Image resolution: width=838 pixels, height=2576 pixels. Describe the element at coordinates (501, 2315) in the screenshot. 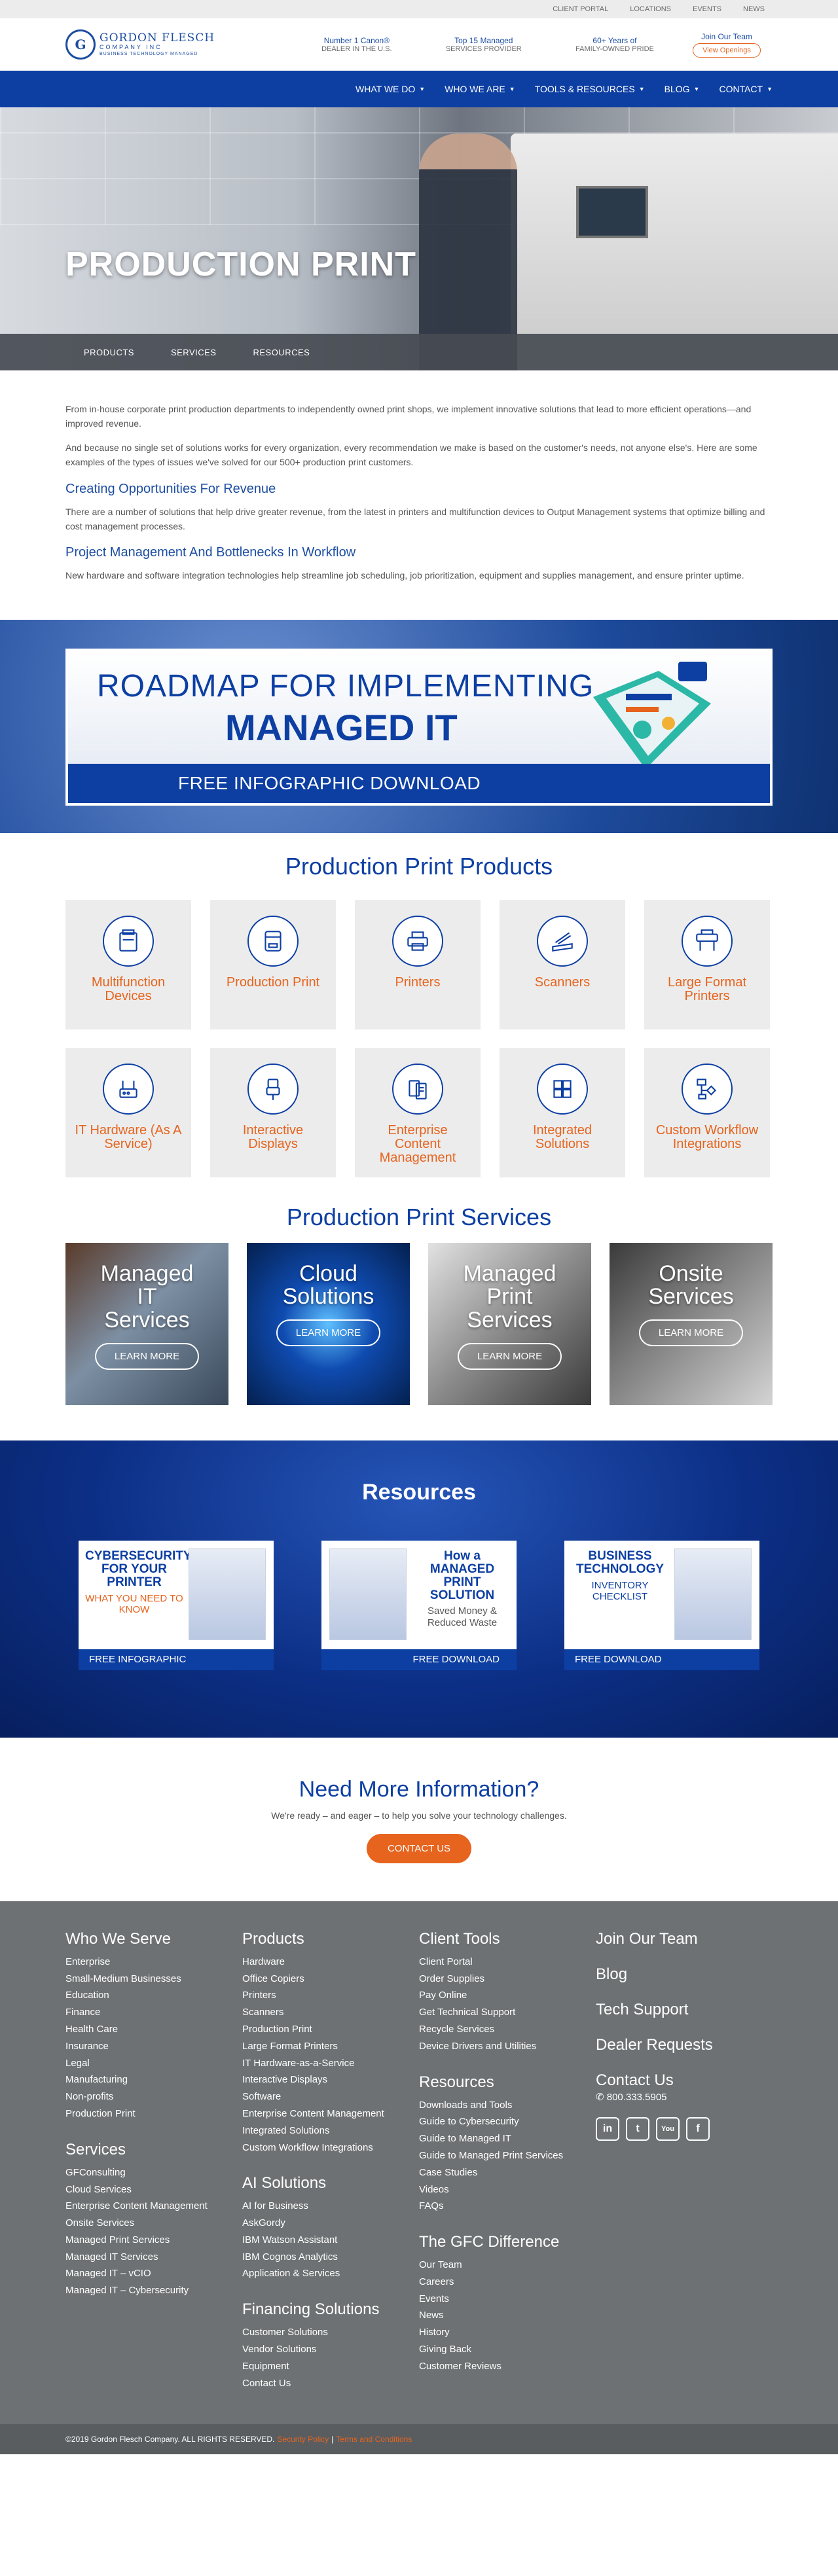

I see `footer-link: News` at that location.